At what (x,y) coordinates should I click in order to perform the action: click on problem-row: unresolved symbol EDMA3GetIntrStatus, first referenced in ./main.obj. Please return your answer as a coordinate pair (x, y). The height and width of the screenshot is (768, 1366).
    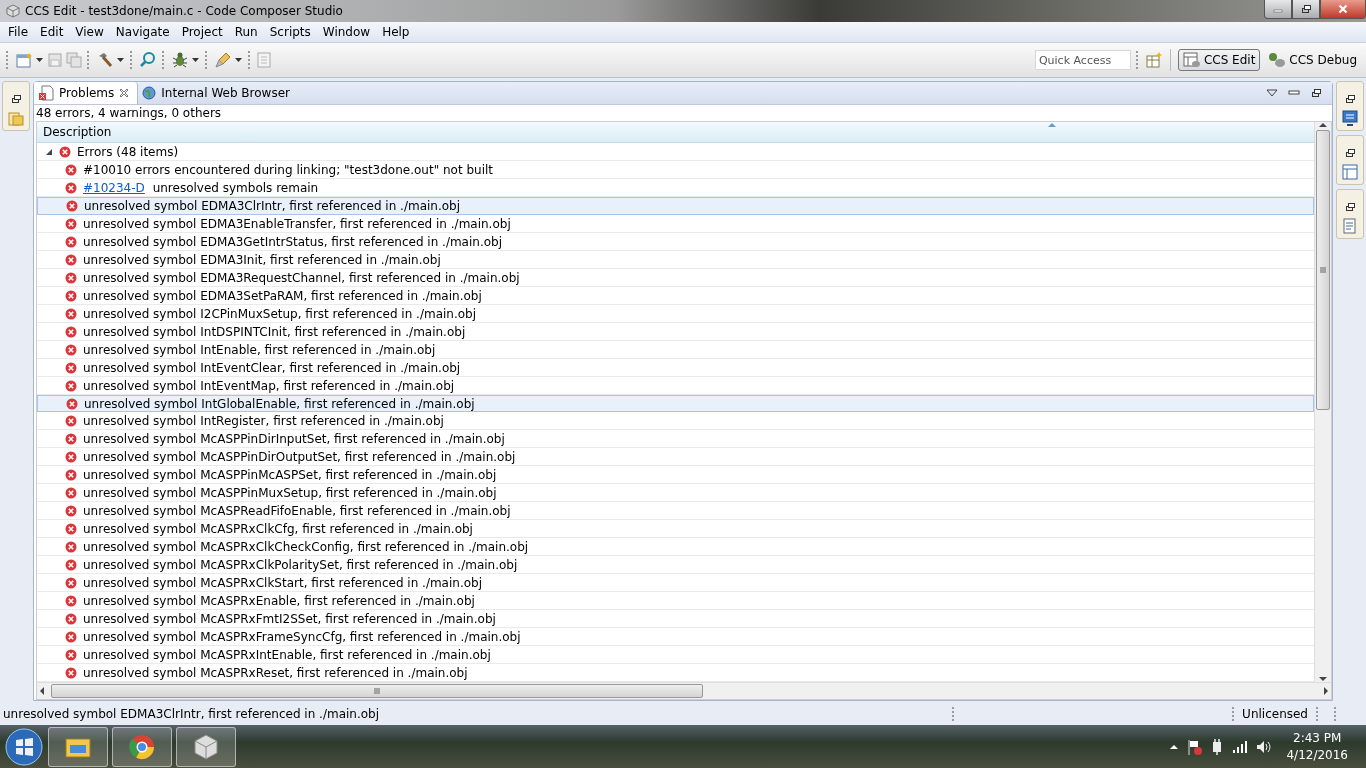
    Looking at the image, I should click on (675, 241).